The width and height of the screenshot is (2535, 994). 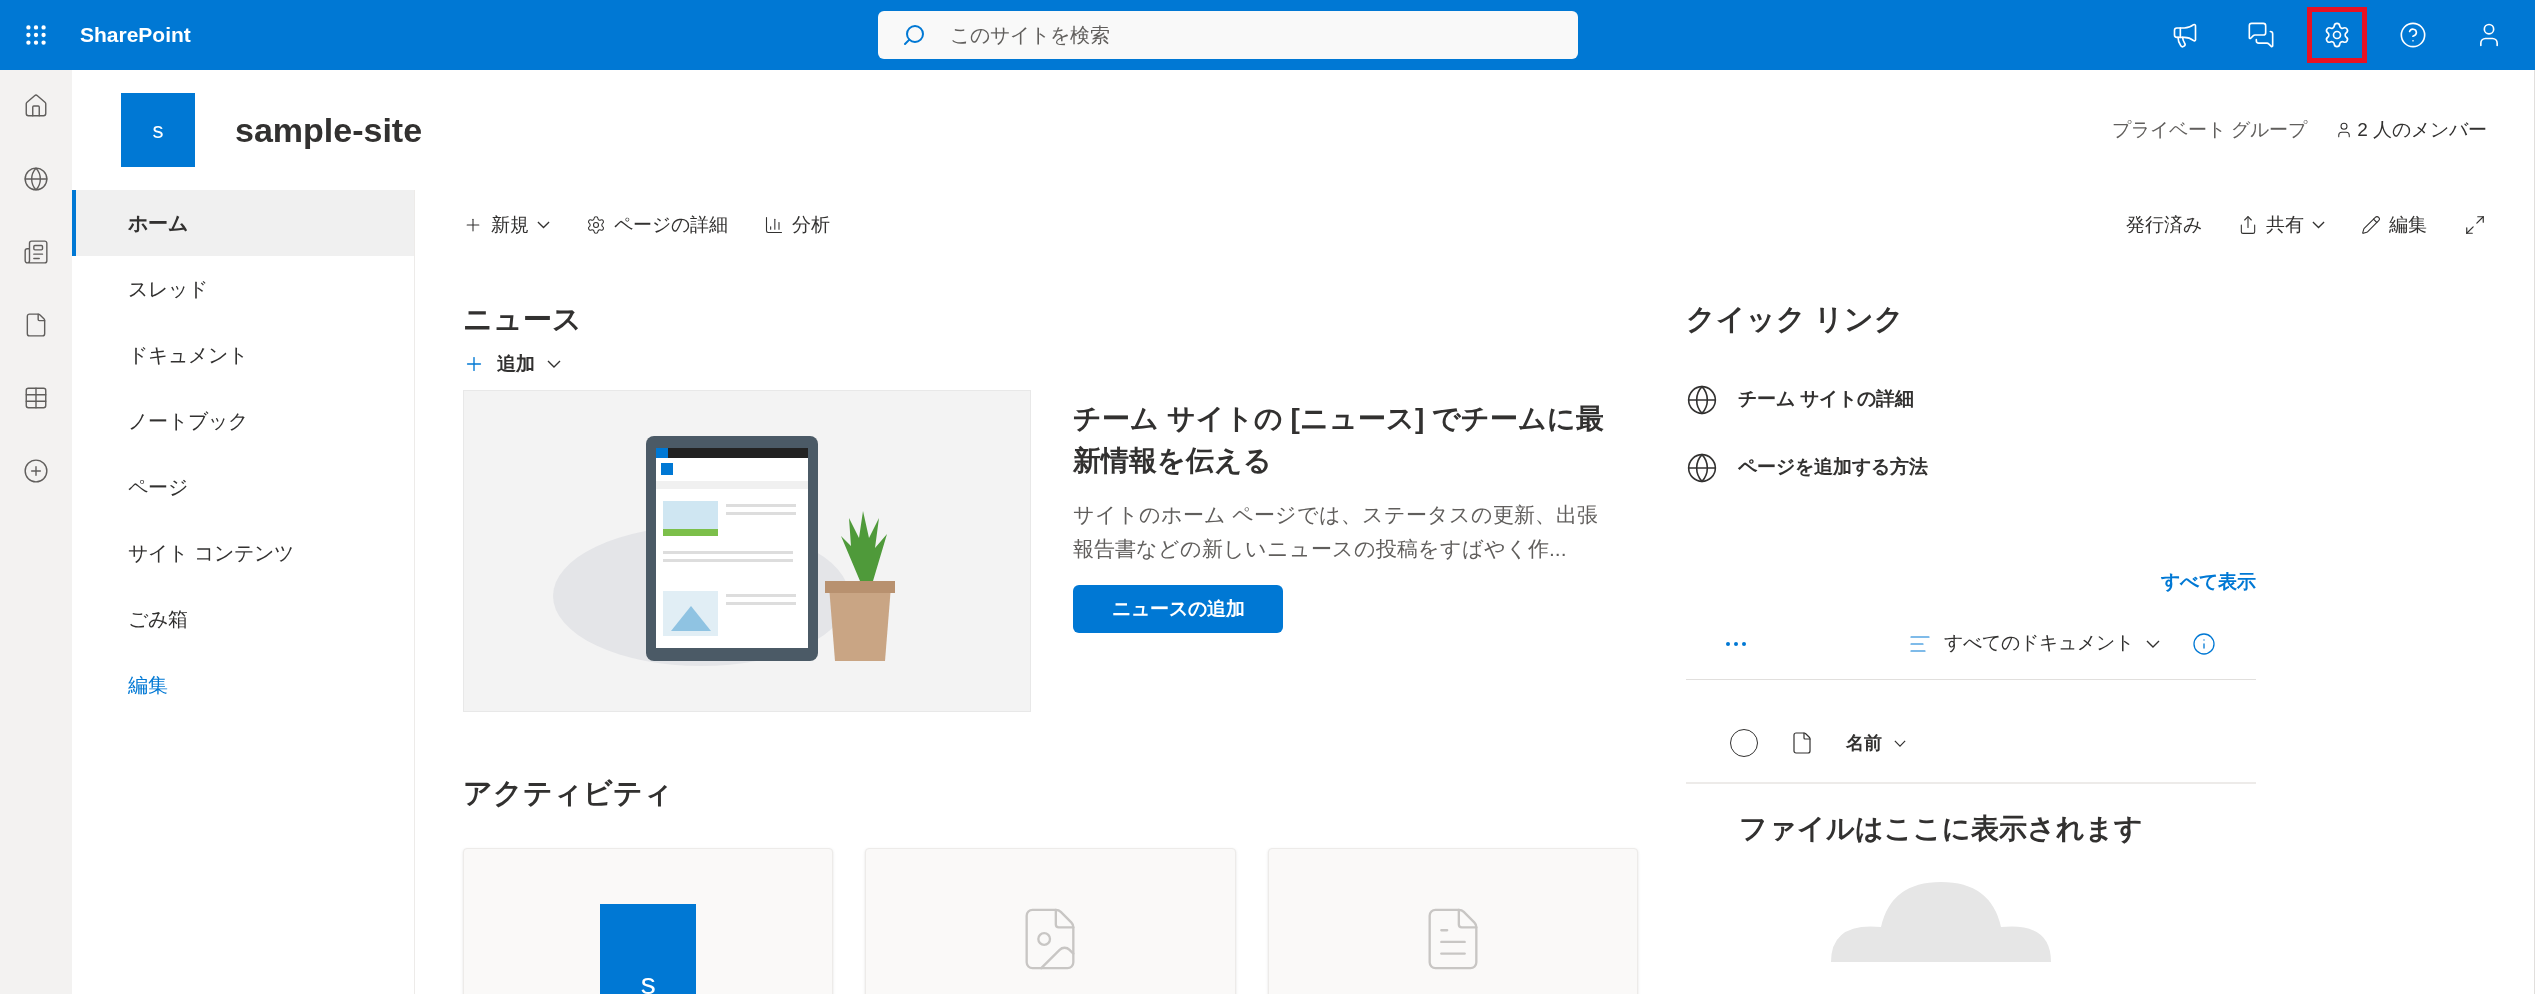 What do you see at coordinates (913, 35) in the screenshot?
I see `search-icon` at bounding box center [913, 35].